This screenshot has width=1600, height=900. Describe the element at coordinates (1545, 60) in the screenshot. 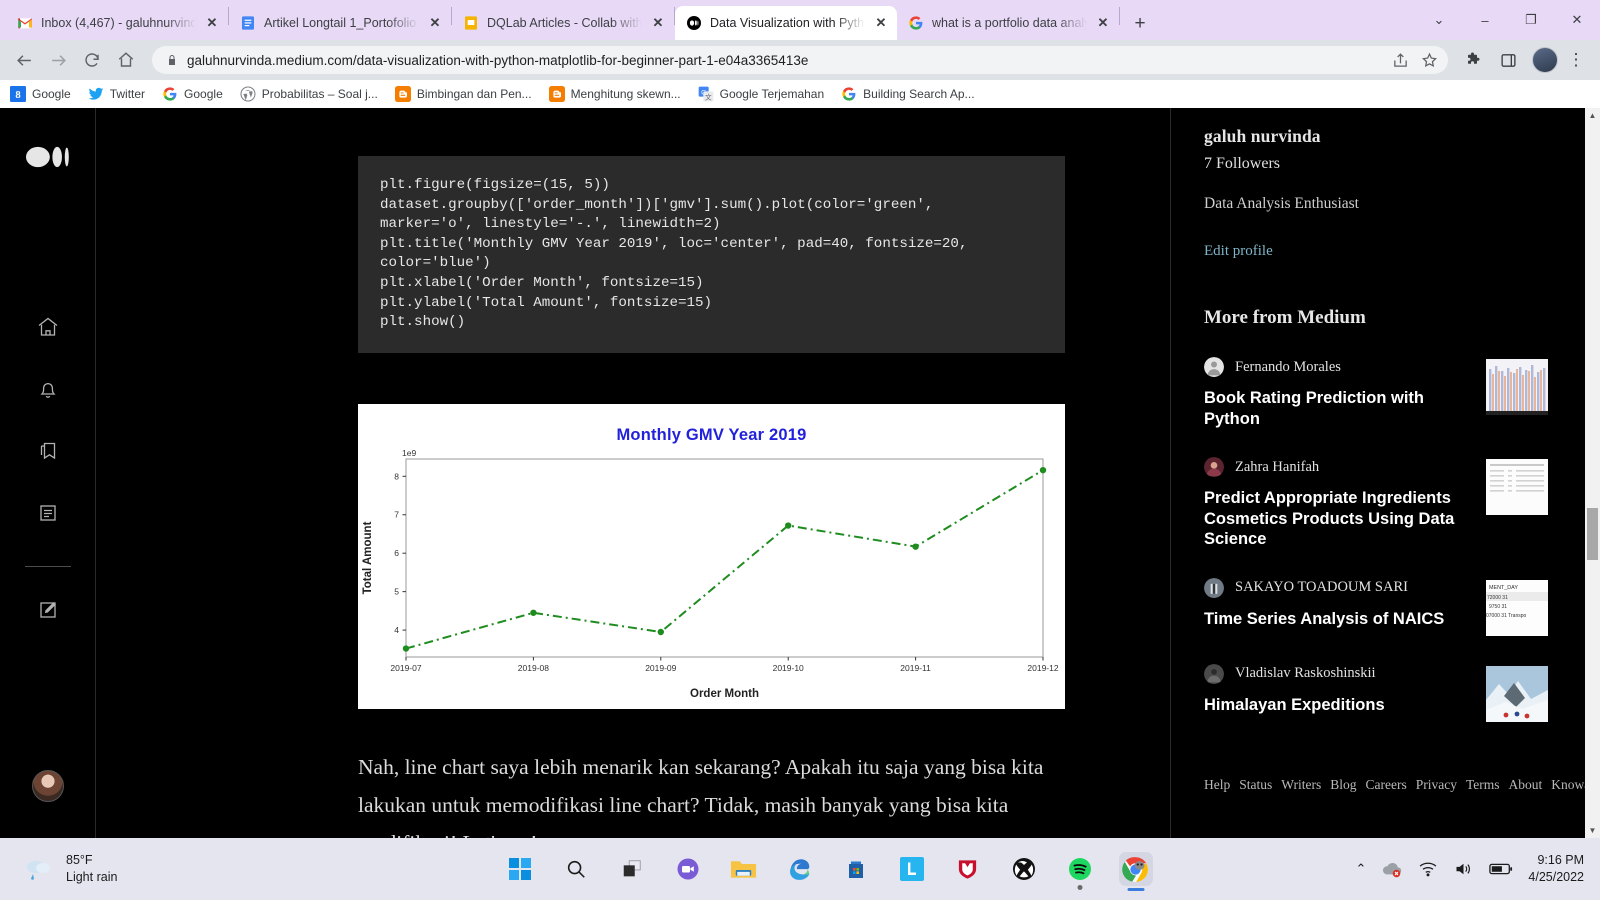

I see `profile-avatar-button` at that location.